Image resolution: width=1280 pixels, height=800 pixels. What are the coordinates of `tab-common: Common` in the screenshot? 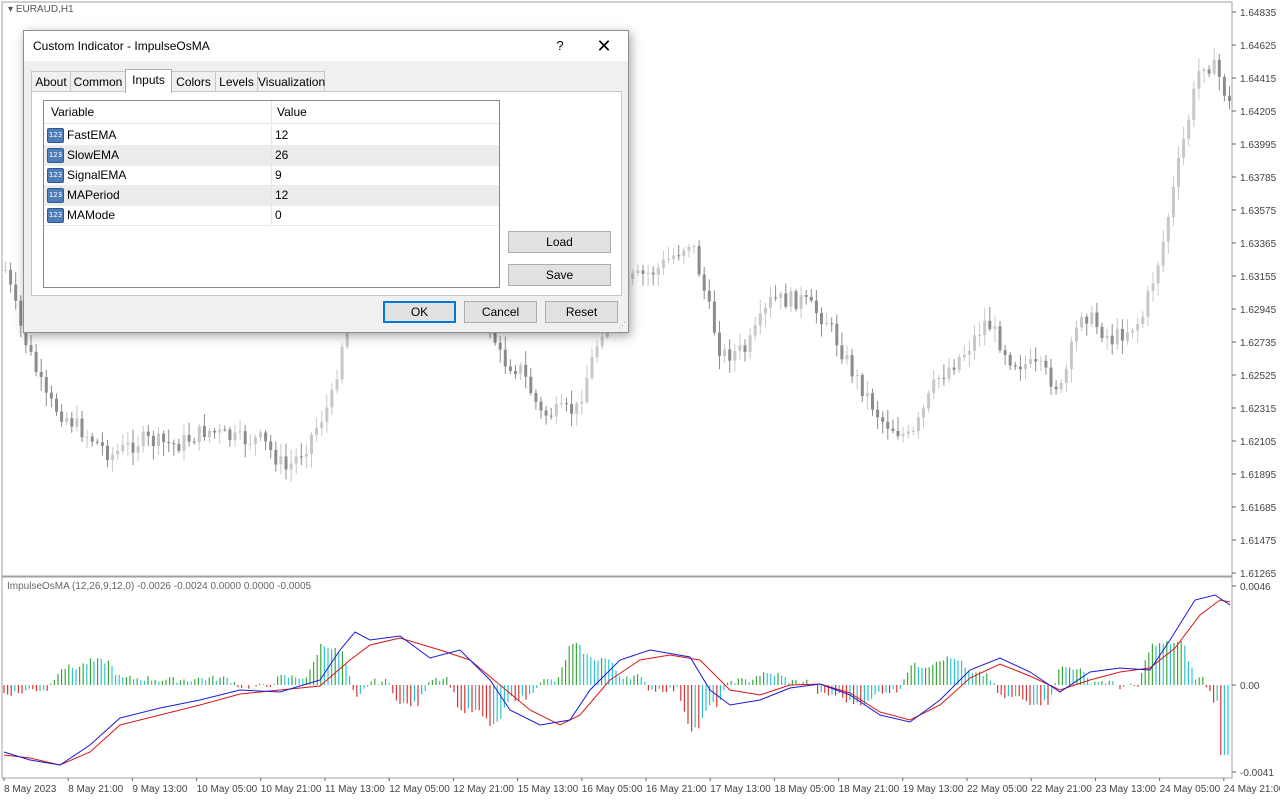 It's located at (98, 81).